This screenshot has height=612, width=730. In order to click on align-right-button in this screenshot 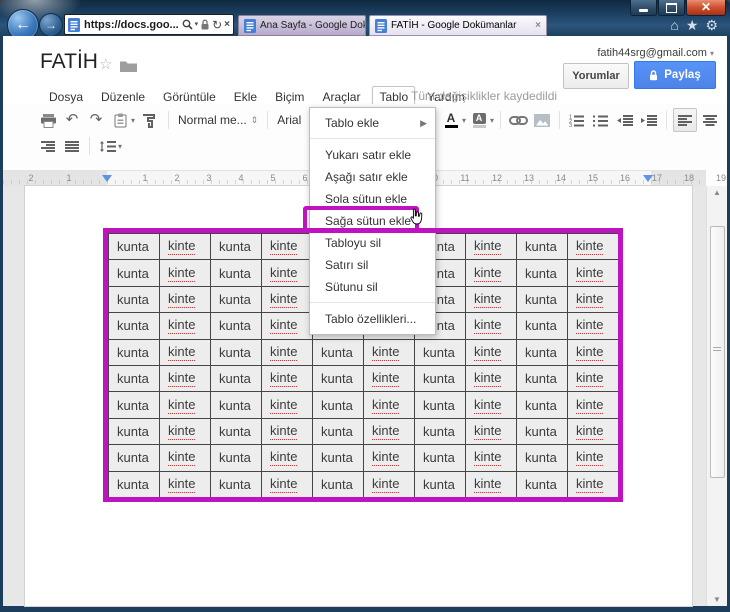, I will do `click(48, 146)`.